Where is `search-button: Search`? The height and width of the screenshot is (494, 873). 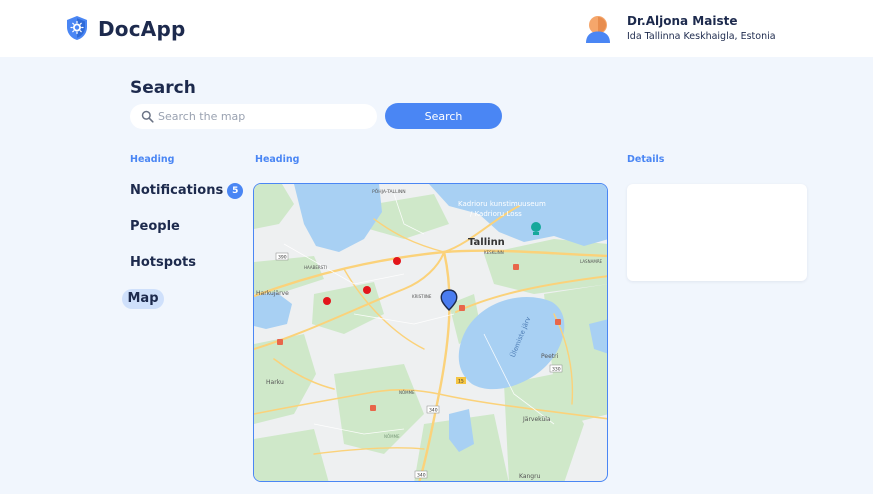
search-button: Search is located at coordinates (443, 116).